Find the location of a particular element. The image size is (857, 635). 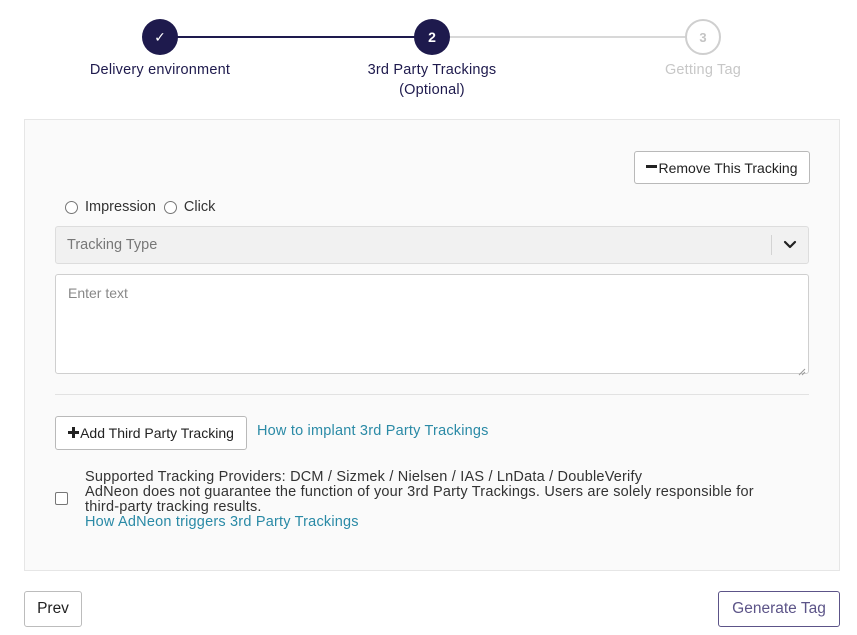

implant-trackings-link: How to implant 3rd Party Trackings is located at coordinates (373, 431).